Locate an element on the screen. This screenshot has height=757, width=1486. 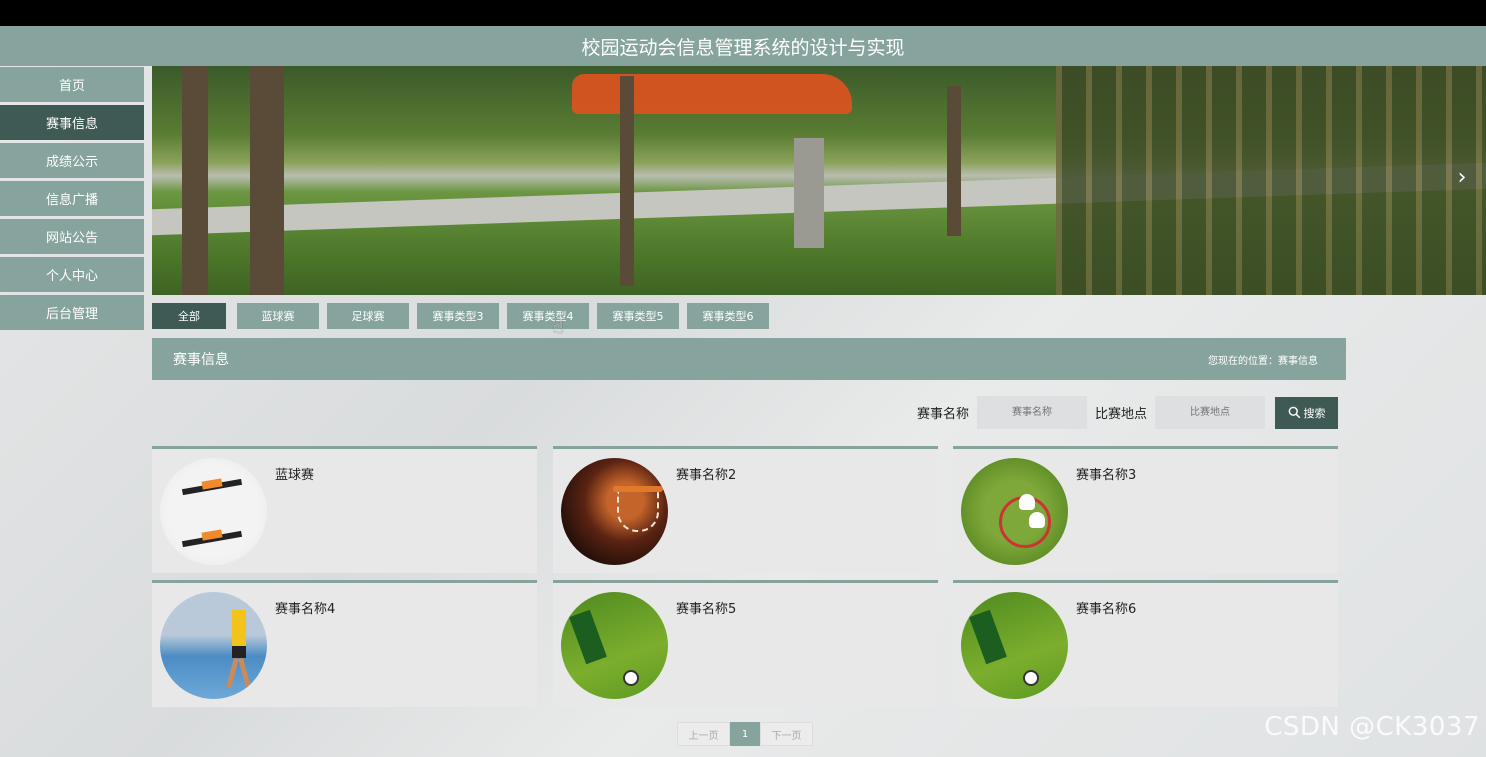
event-name-input is located at coordinates (1031, 412).